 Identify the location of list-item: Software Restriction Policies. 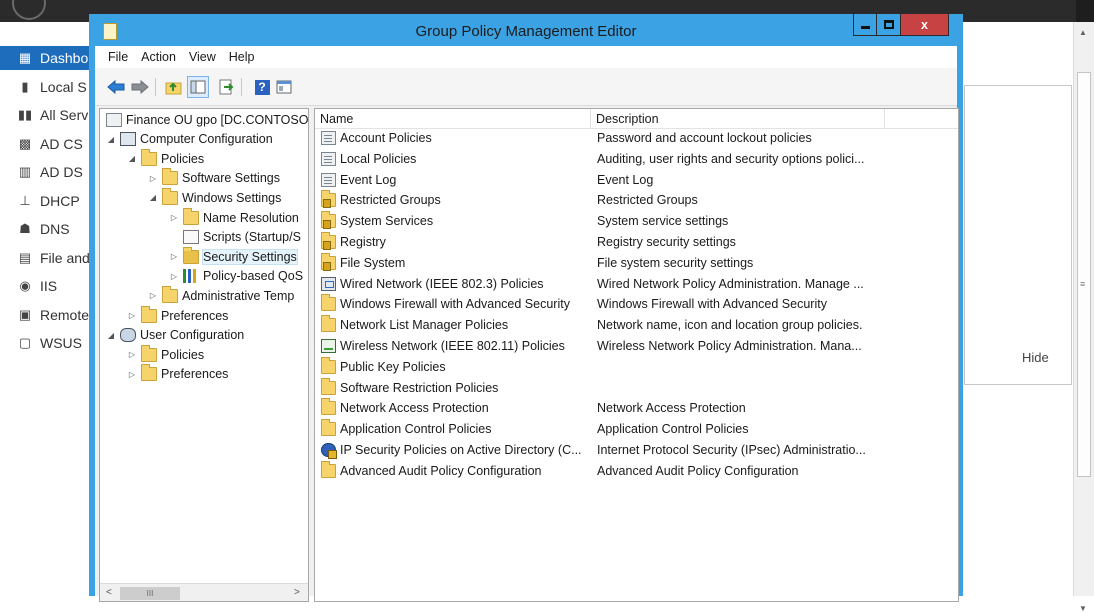
(636, 388).